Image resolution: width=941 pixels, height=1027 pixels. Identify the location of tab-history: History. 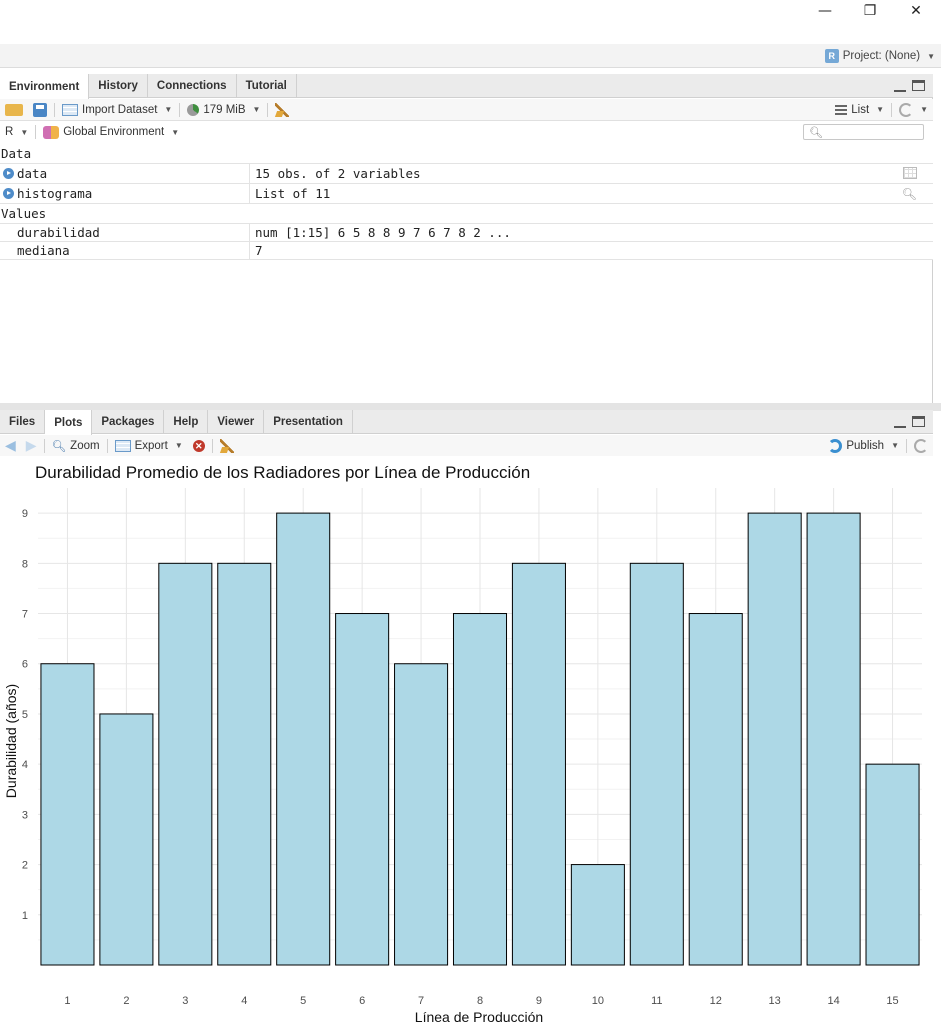
(118, 86).